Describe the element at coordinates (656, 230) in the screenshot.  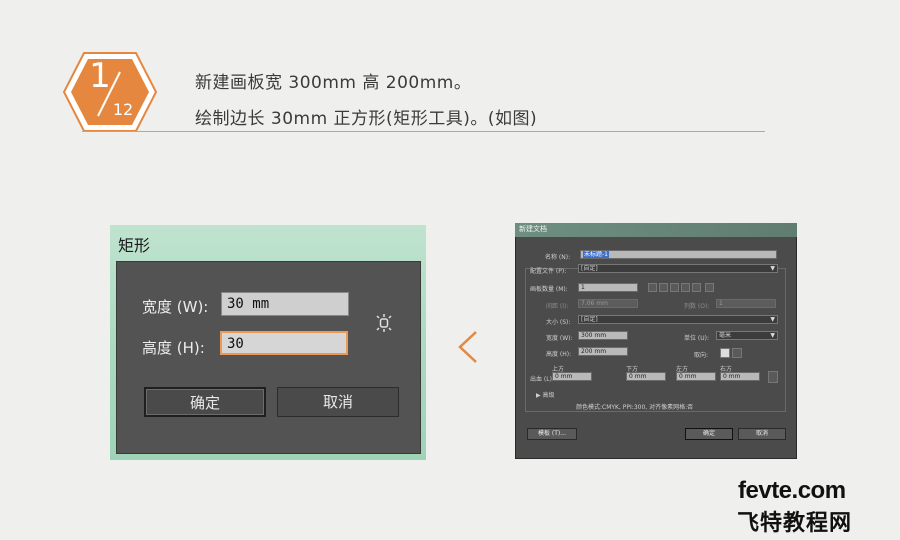
I see `new-document-titlebar` at that location.